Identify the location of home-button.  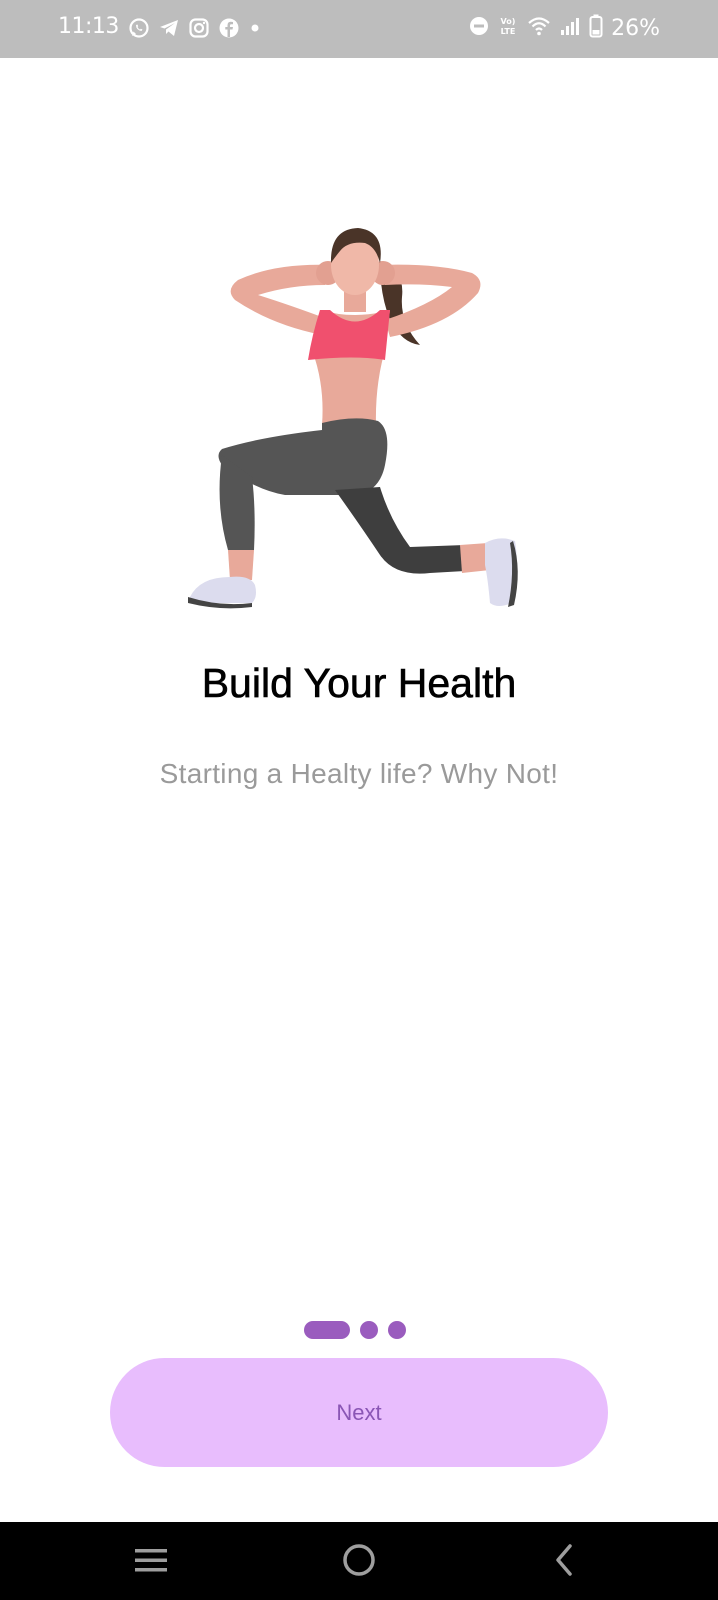
(359, 1560).